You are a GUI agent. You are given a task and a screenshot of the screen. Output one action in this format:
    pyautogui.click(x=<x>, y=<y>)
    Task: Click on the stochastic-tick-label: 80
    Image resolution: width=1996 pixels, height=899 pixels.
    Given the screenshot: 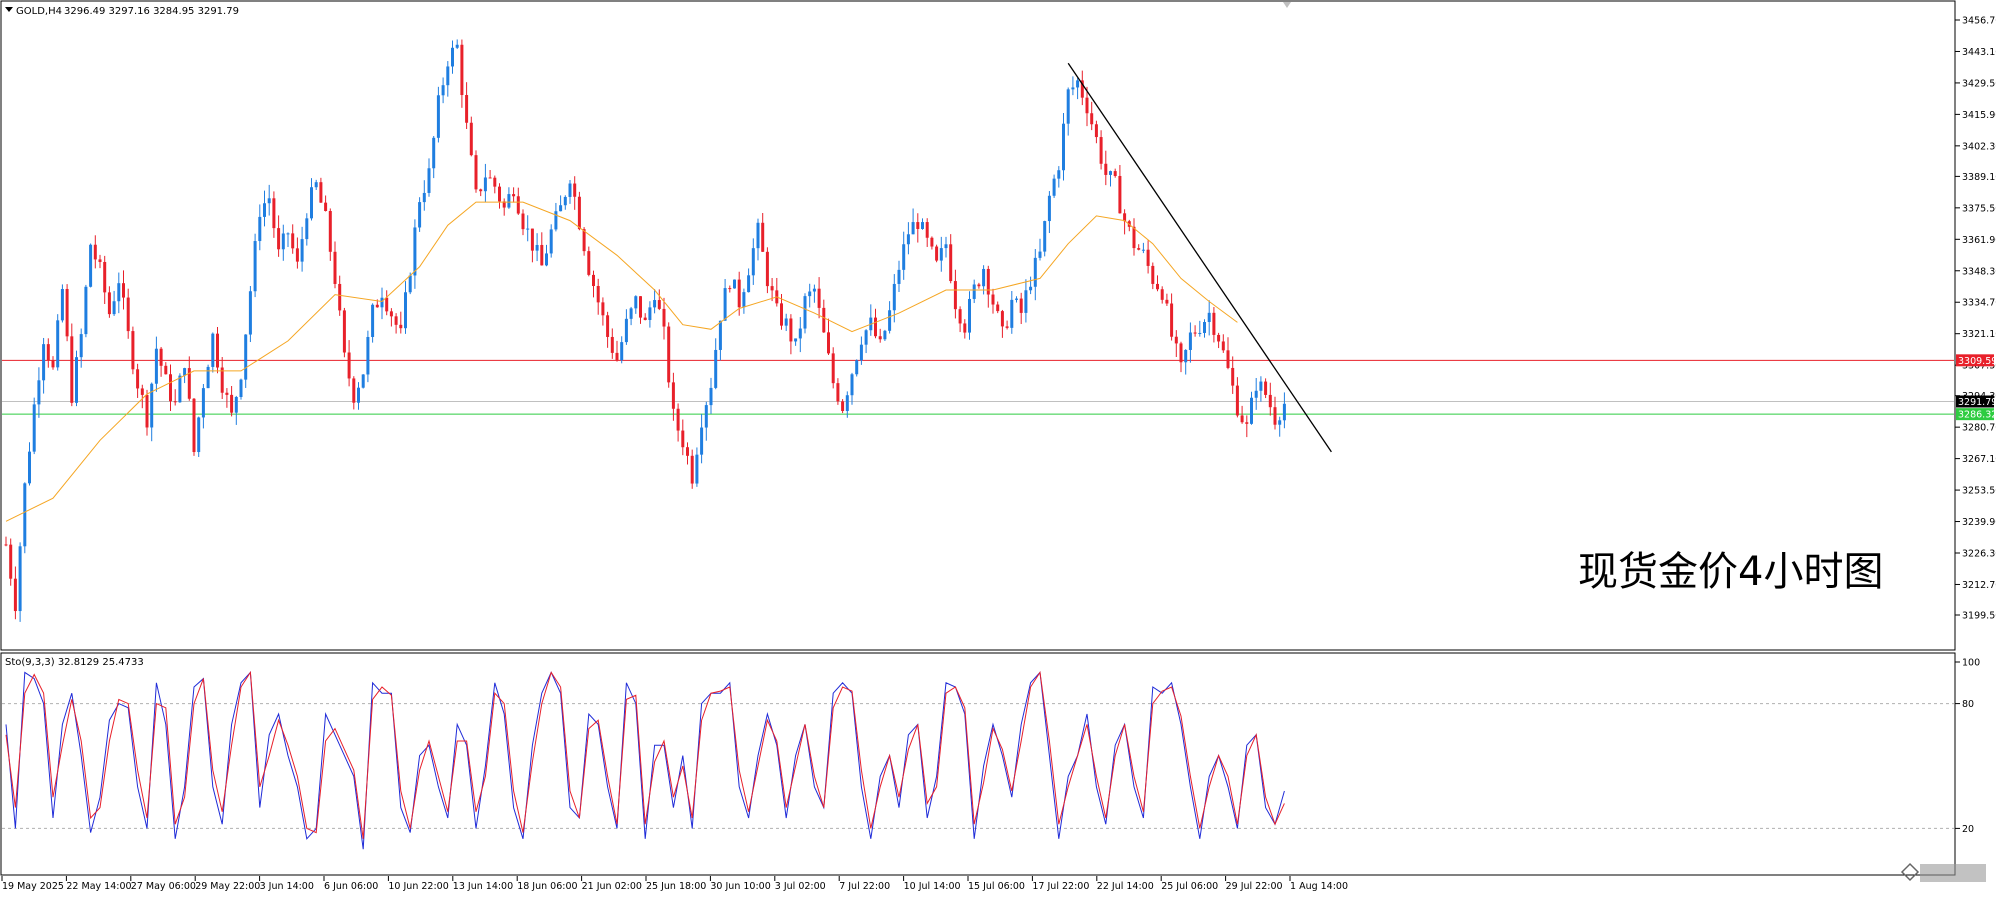 What is the action you would take?
    pyautogui.click(x=1968, y=704)
    